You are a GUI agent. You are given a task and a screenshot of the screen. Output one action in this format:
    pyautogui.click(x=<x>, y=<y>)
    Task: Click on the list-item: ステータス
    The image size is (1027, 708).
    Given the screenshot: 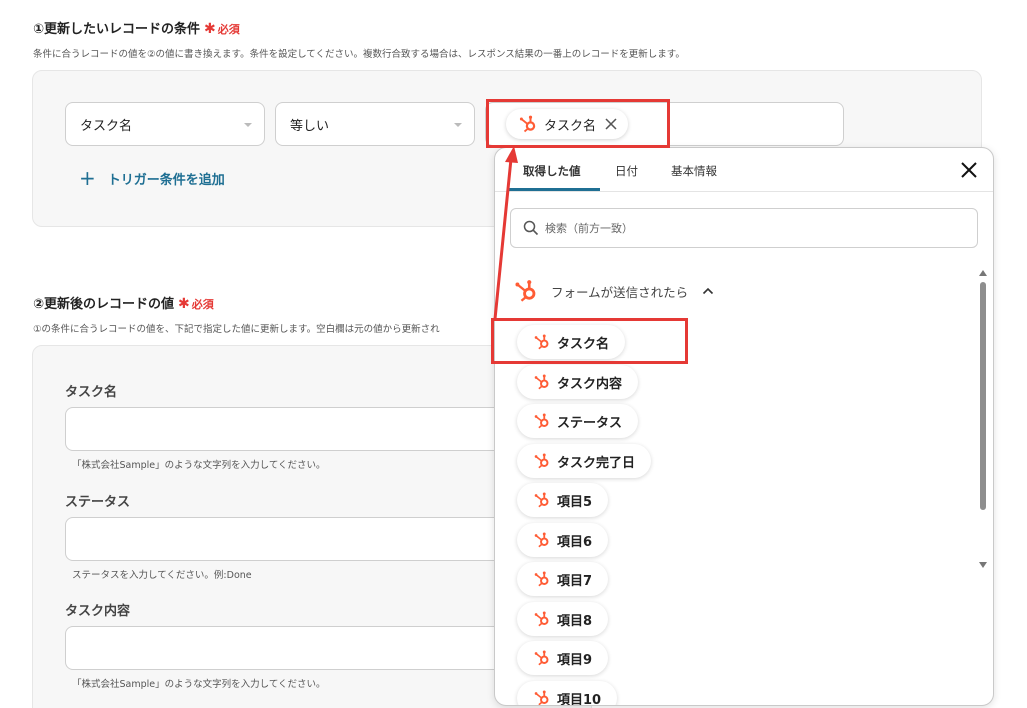 What is the action you would take?
    pyautogui.click(x=578, y=421)
    